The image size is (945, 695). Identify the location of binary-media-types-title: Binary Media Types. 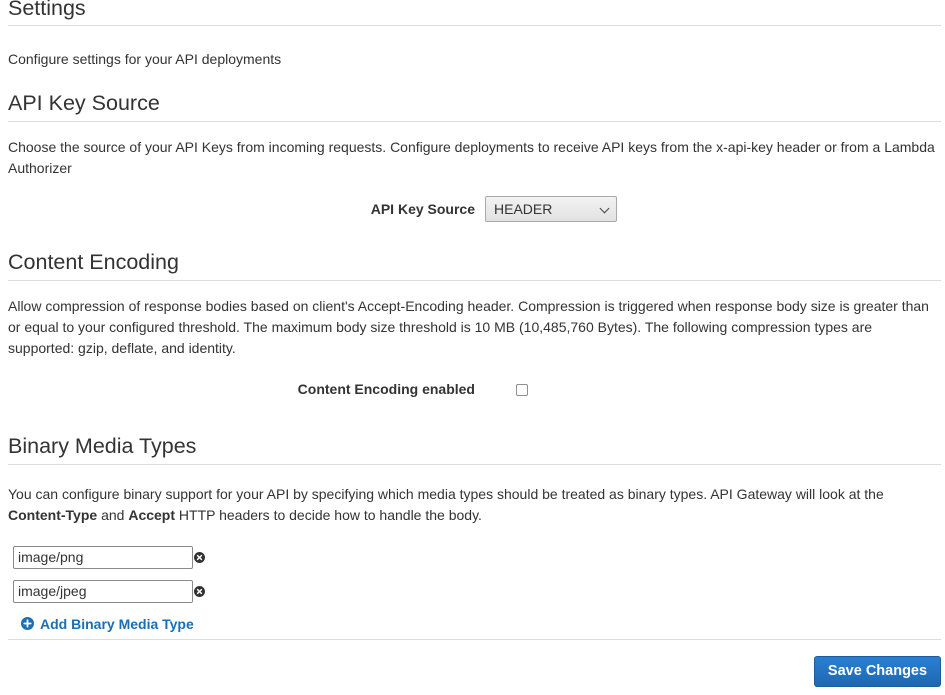
(474, 446).